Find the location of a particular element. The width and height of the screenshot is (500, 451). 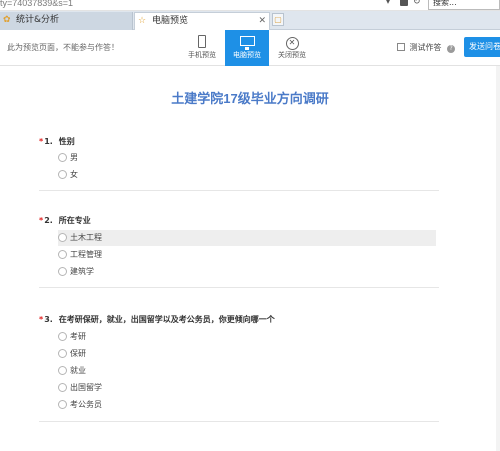

question-2-title: *2. 所在专业 is located at coordinates (65, 220).